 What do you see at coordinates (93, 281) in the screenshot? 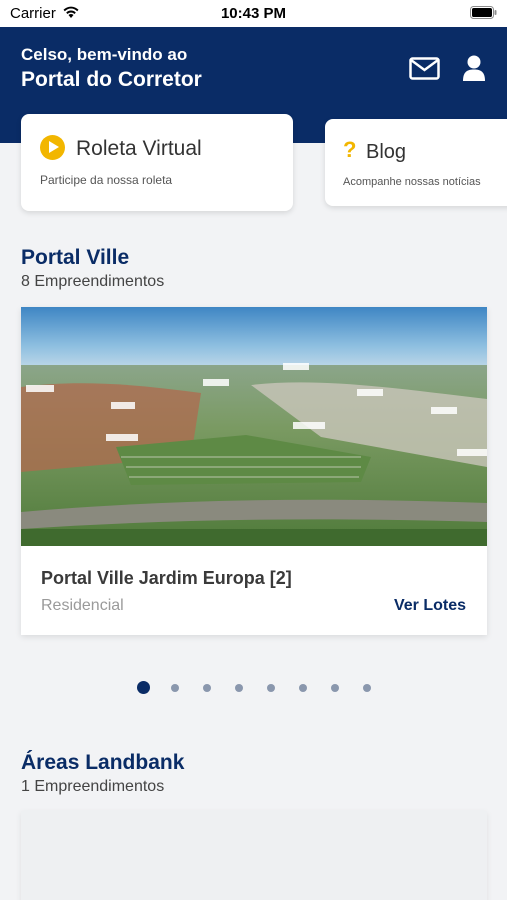
I see `section-count-portal-ville: 8 Empreendimentos` at bounding box center [93, 281].